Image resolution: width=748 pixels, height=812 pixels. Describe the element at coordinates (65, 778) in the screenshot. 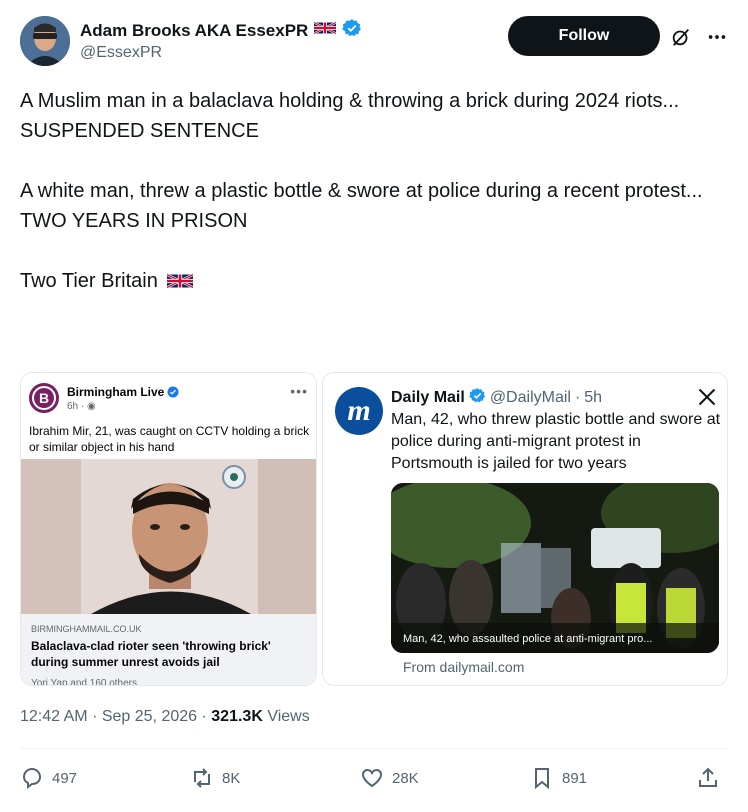

I see `reply-count: 497` at that location.